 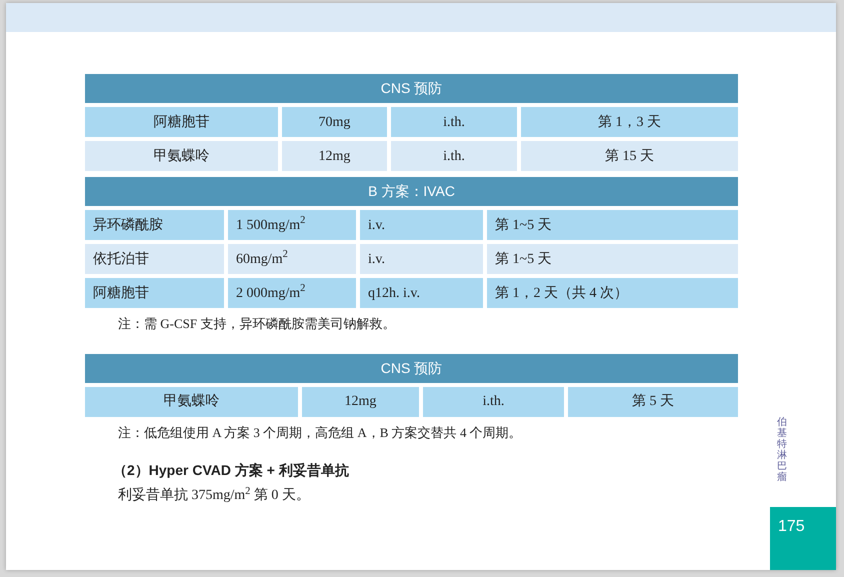 I want to click on table-cell: q12h. i.v., so click(x=421, y=293).